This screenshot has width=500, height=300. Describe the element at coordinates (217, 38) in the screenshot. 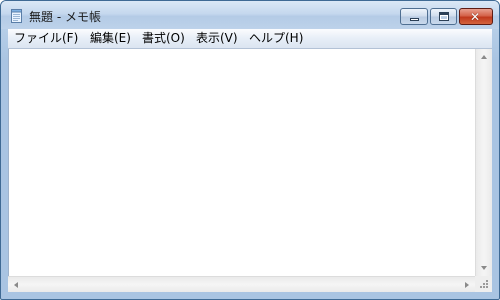

I see `menu-view: 表示(V)` at that location.